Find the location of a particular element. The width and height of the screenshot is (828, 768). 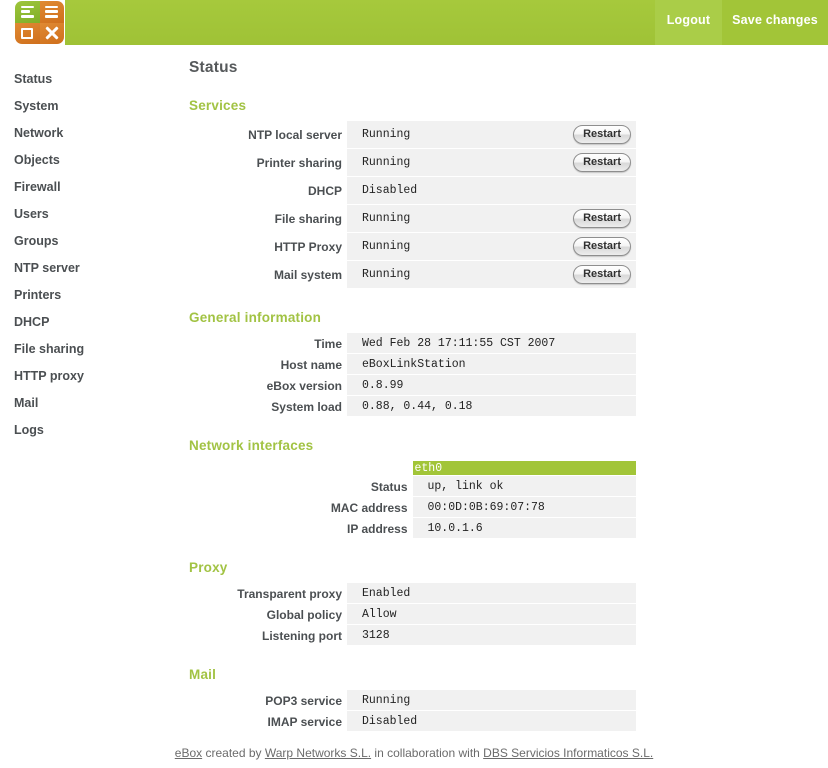

footer-link-ebox: eBox is located at coordinates (188, 753).